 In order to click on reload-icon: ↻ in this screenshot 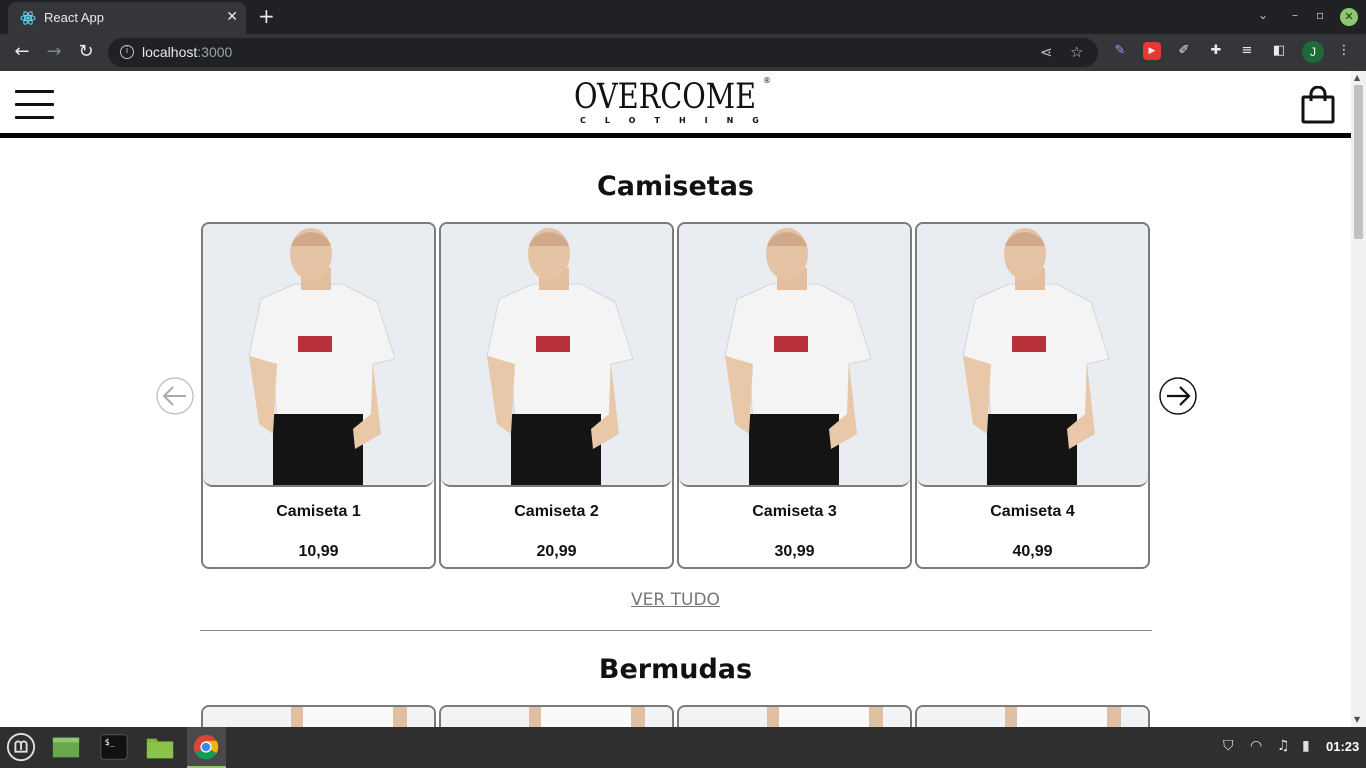, I will do `click(86, 52)`.